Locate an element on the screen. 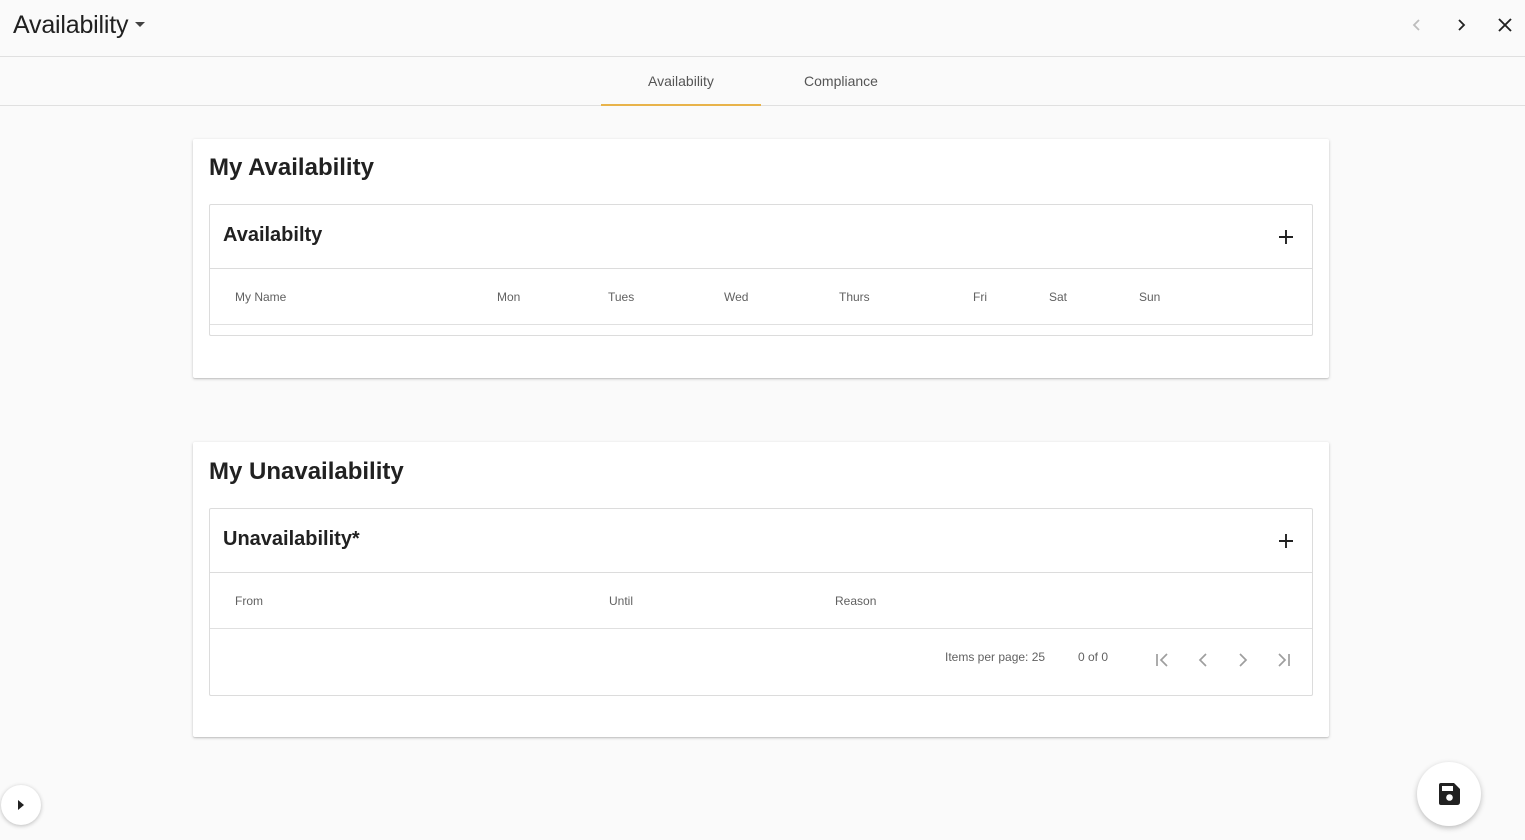 This screenshot has width=1525, height=840. tab-label: Availability is located at coordinates (681, 81).